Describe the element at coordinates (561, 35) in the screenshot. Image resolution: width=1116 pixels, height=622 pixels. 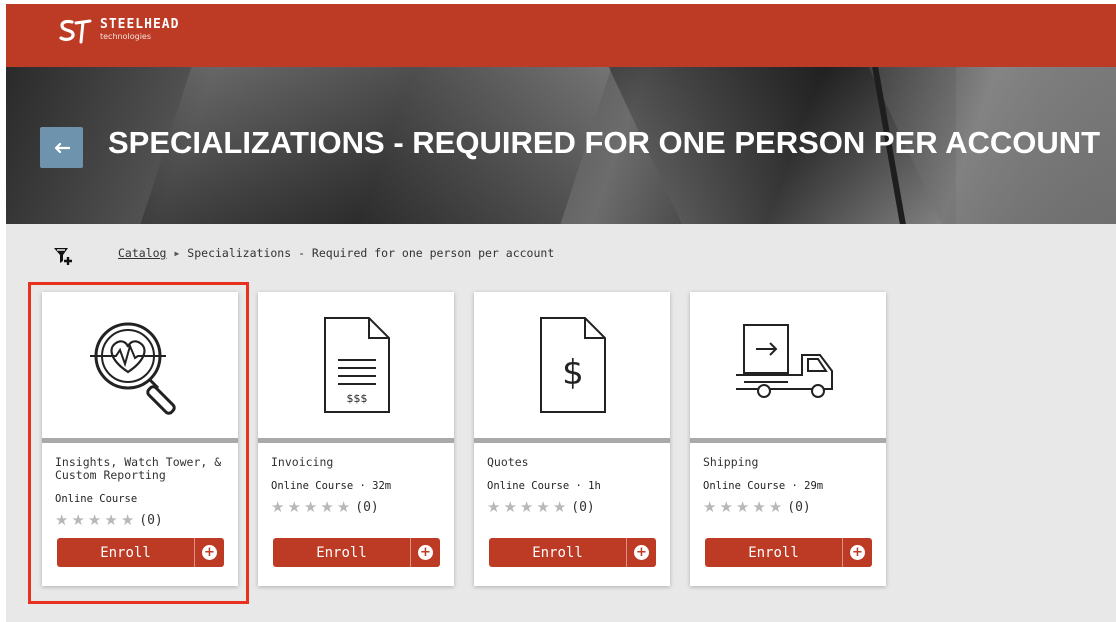
I see `top-bar: STEELHEAD technologies` at that location.